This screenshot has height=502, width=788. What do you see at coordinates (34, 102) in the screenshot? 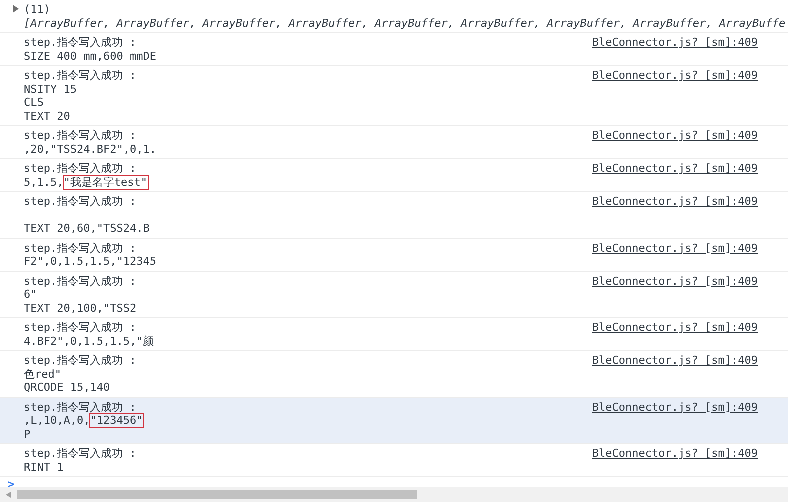
I see `log-message-text: CLS` at bounding box center [34, 102].